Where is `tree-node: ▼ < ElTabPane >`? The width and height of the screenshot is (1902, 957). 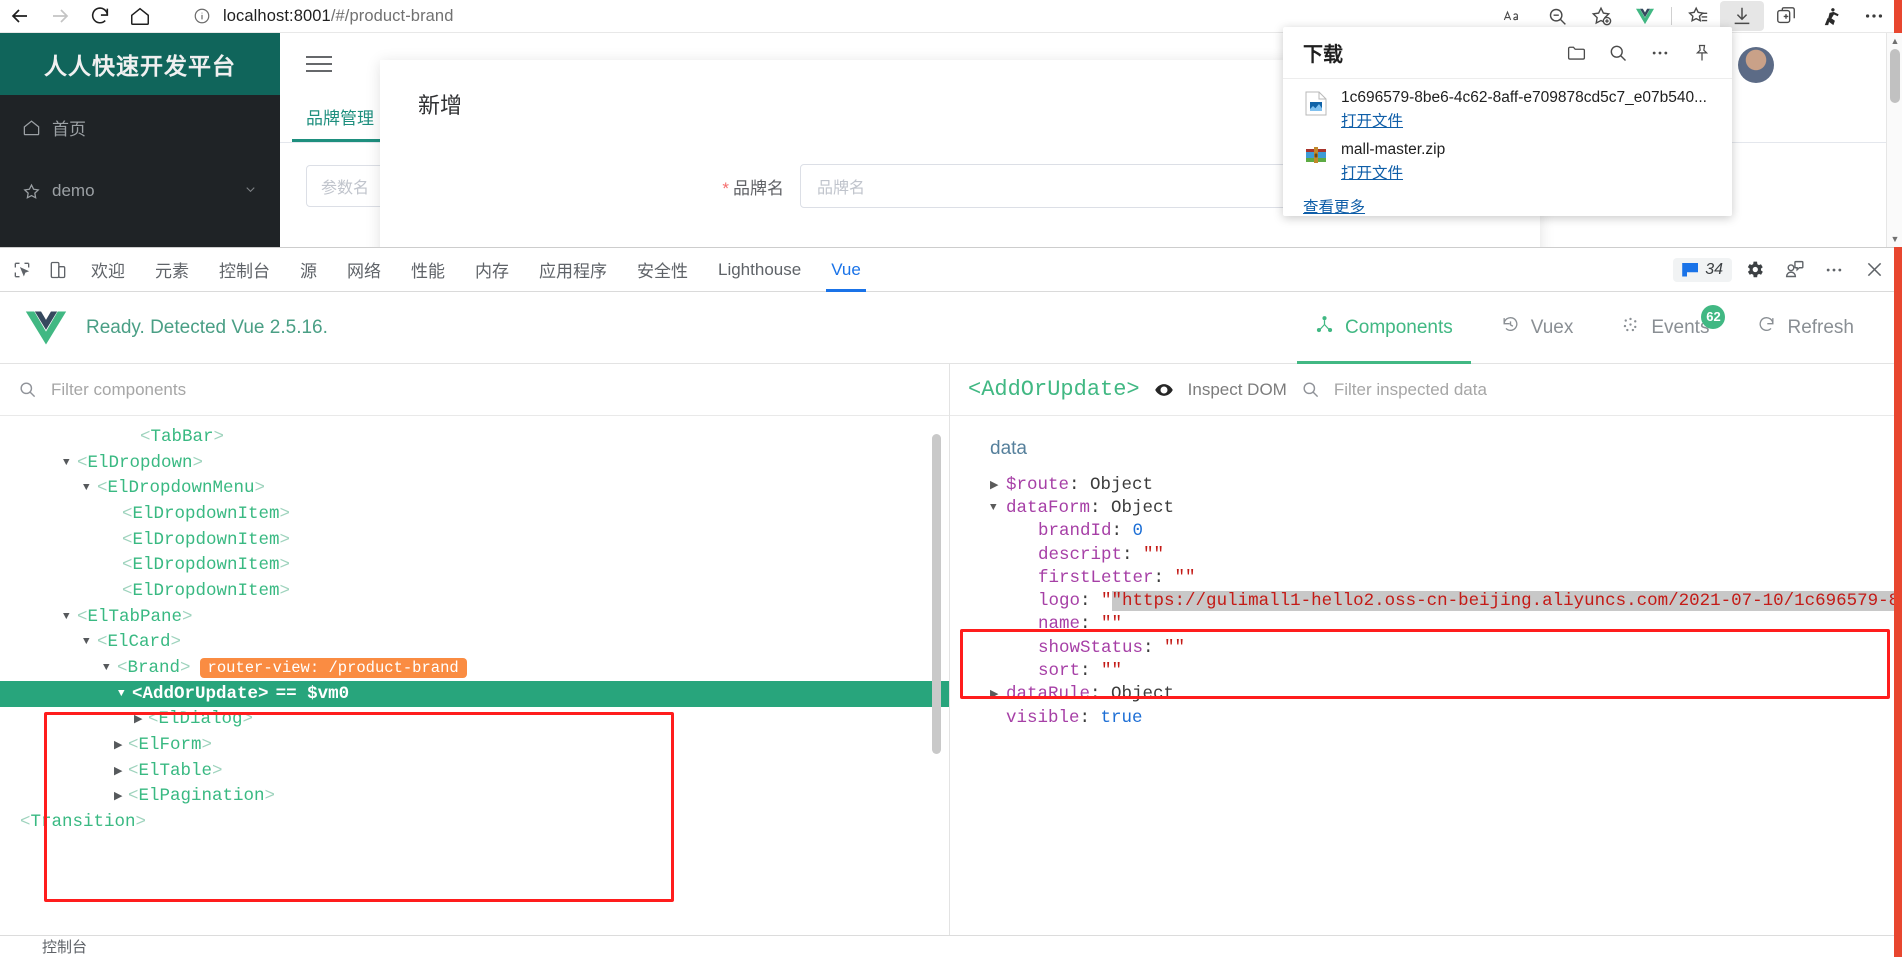 tree-node: ▼ < ElTabPane > is located at coordinates (474, 617).